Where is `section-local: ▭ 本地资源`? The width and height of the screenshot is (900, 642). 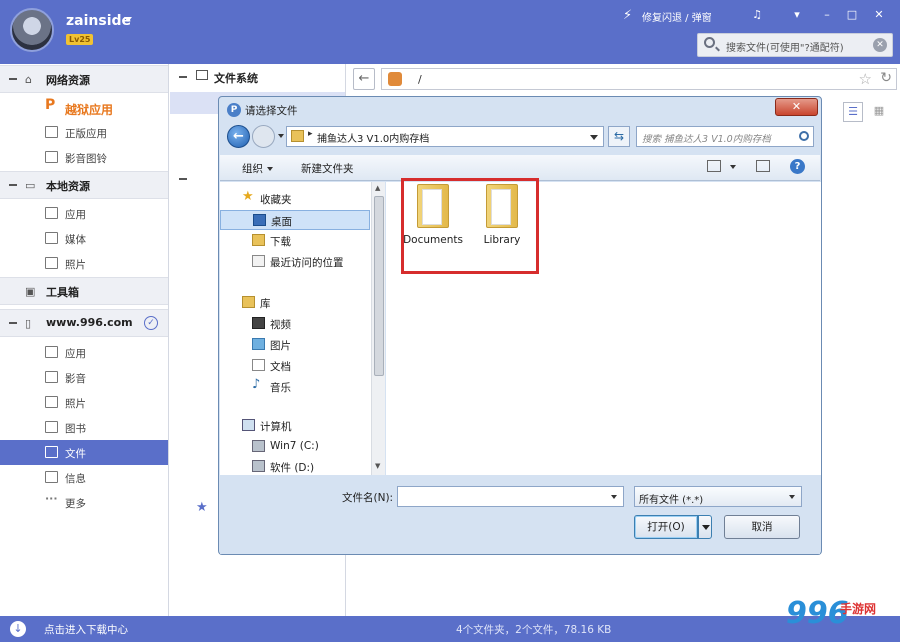 section-local: ▭ 本地资源 is located at coordinates (84, 185).